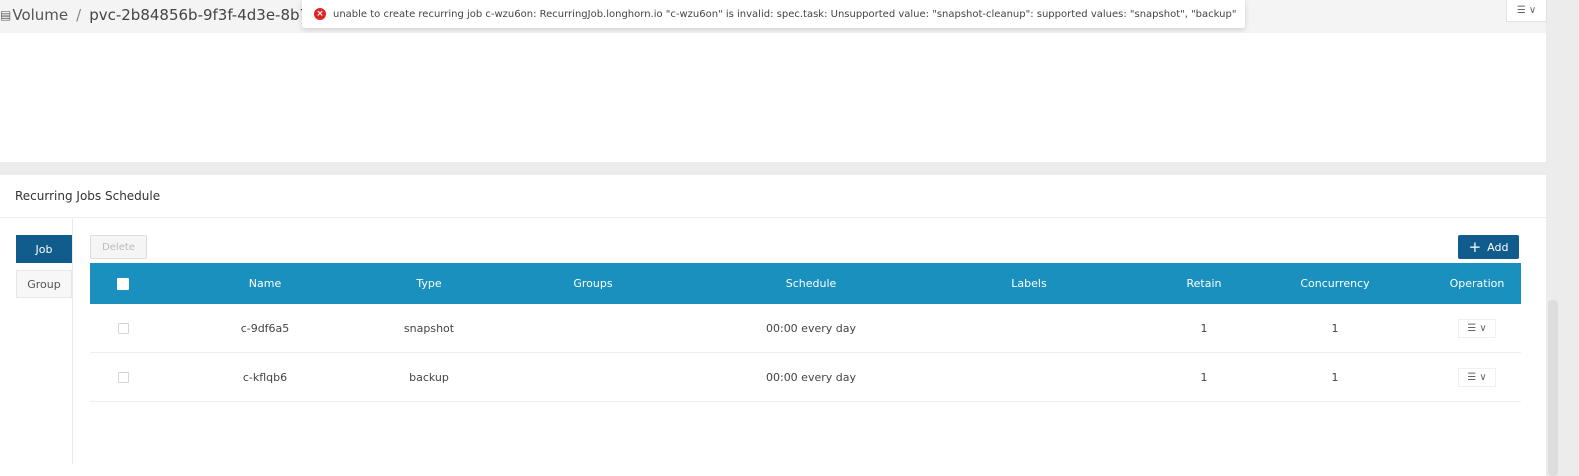  I want to click on tab-job: Job, so click(44, 249).